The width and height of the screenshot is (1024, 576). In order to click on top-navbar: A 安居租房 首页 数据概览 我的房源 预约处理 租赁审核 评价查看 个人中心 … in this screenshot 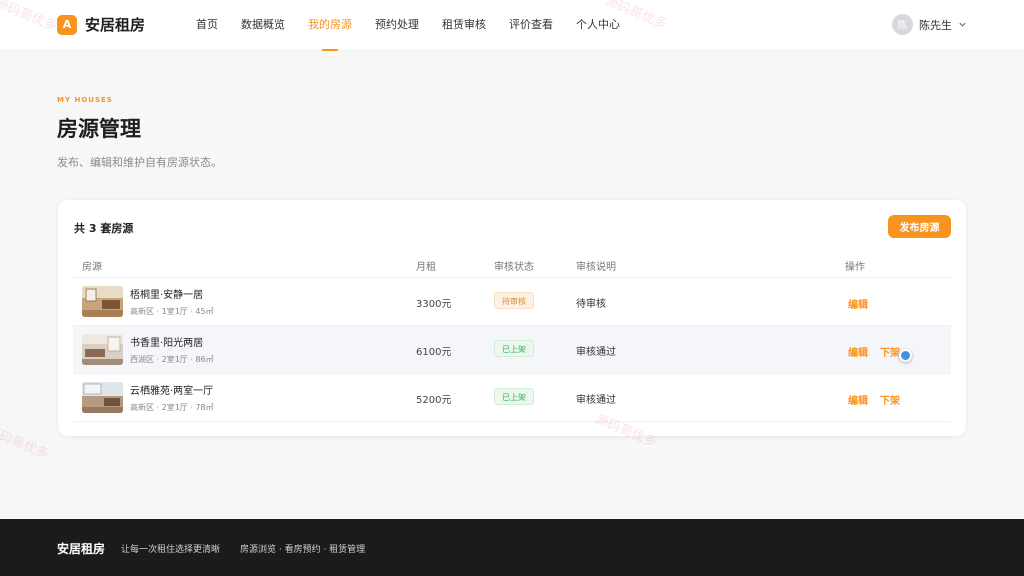, I will do `click(512, 25)`.